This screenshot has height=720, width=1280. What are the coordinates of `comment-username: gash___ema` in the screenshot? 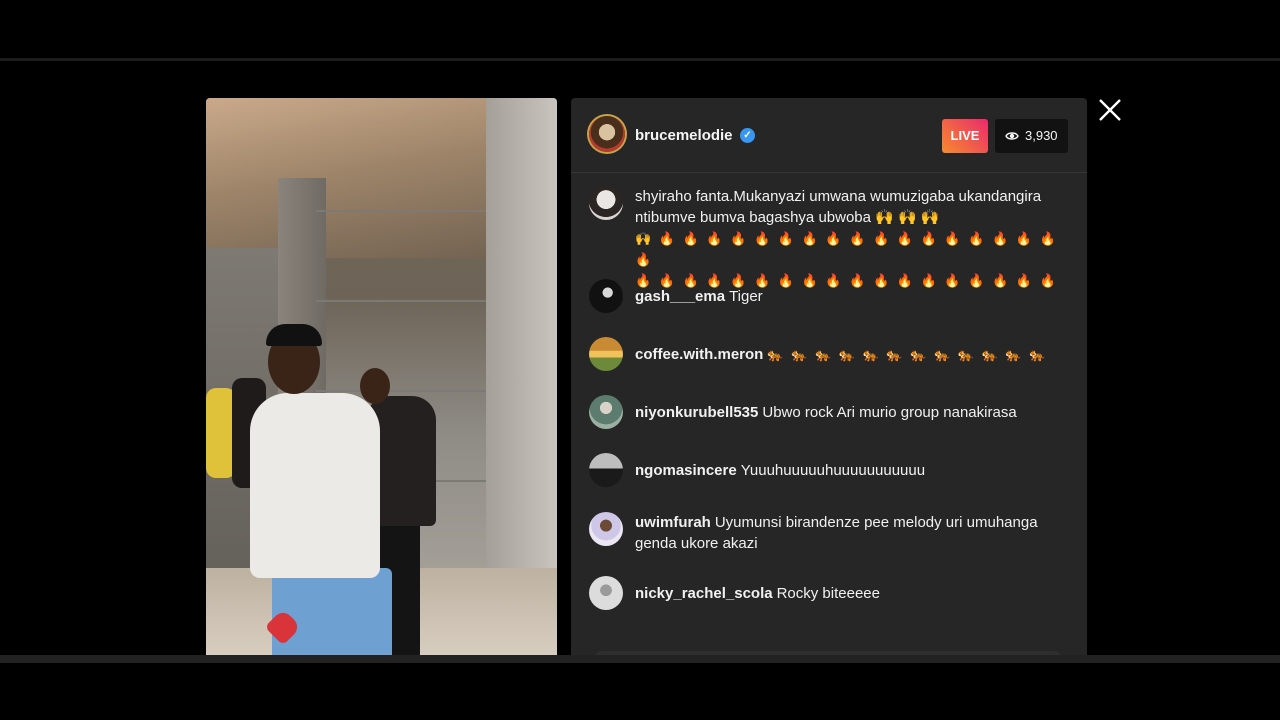 It's located at (680, 296).